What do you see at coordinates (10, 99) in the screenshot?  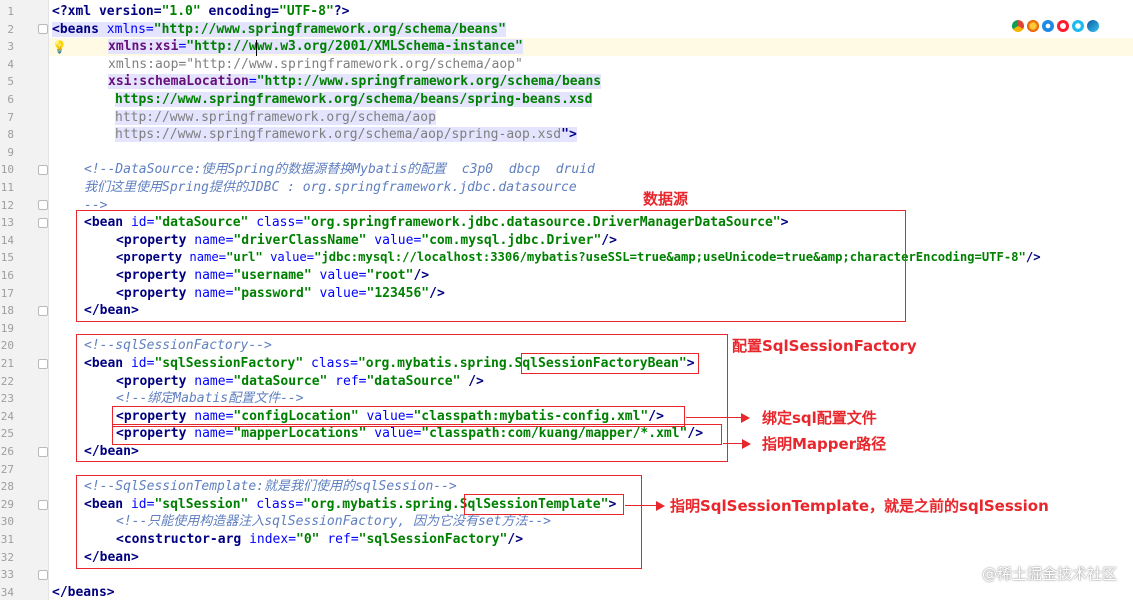 I see `line-number: 6` at bounding box center [10, 99].